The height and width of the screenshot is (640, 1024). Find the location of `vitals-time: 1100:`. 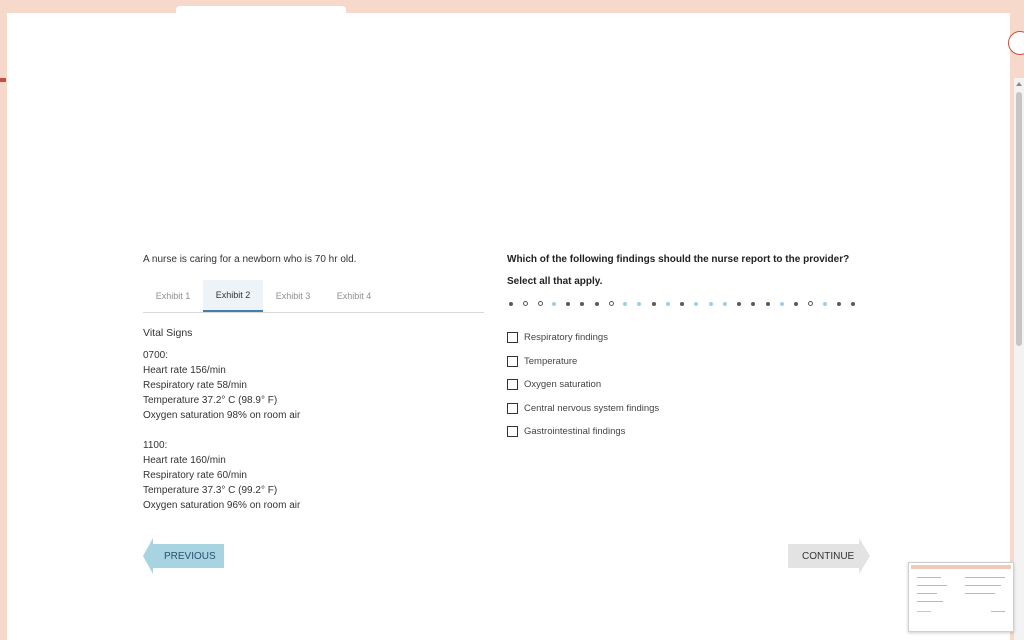

vitals-time: 1100: is located at coordinates (155, 445).